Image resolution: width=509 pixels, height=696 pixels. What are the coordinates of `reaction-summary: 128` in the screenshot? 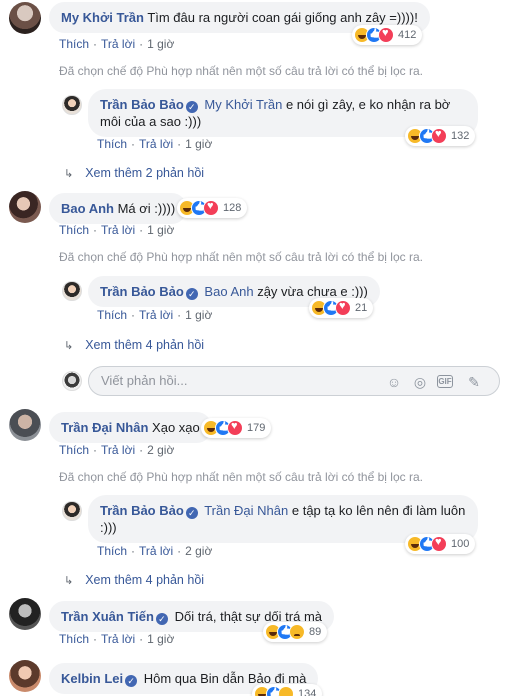 It's located at (212, 208).